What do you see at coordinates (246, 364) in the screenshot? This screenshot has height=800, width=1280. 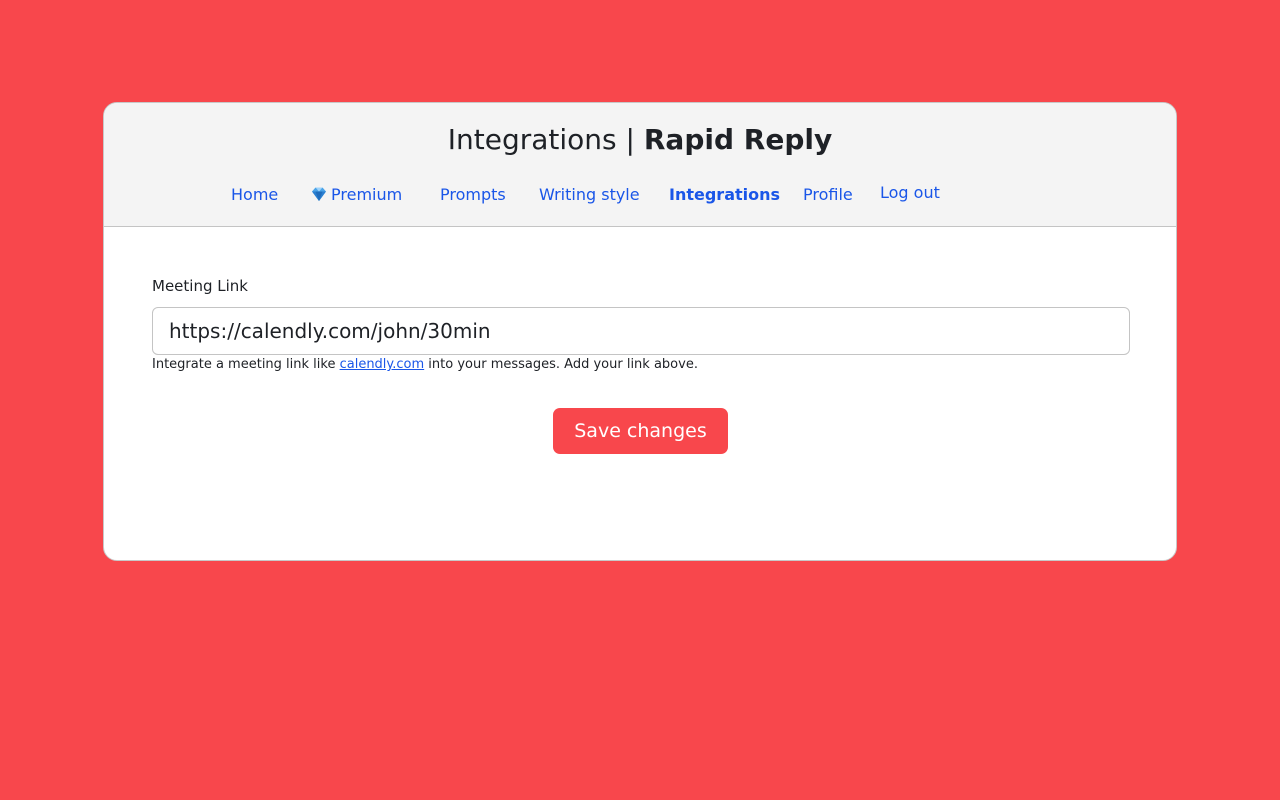 I see `help-text-prefix: Integrate a meeting link like` at bounding box center [246, 364].